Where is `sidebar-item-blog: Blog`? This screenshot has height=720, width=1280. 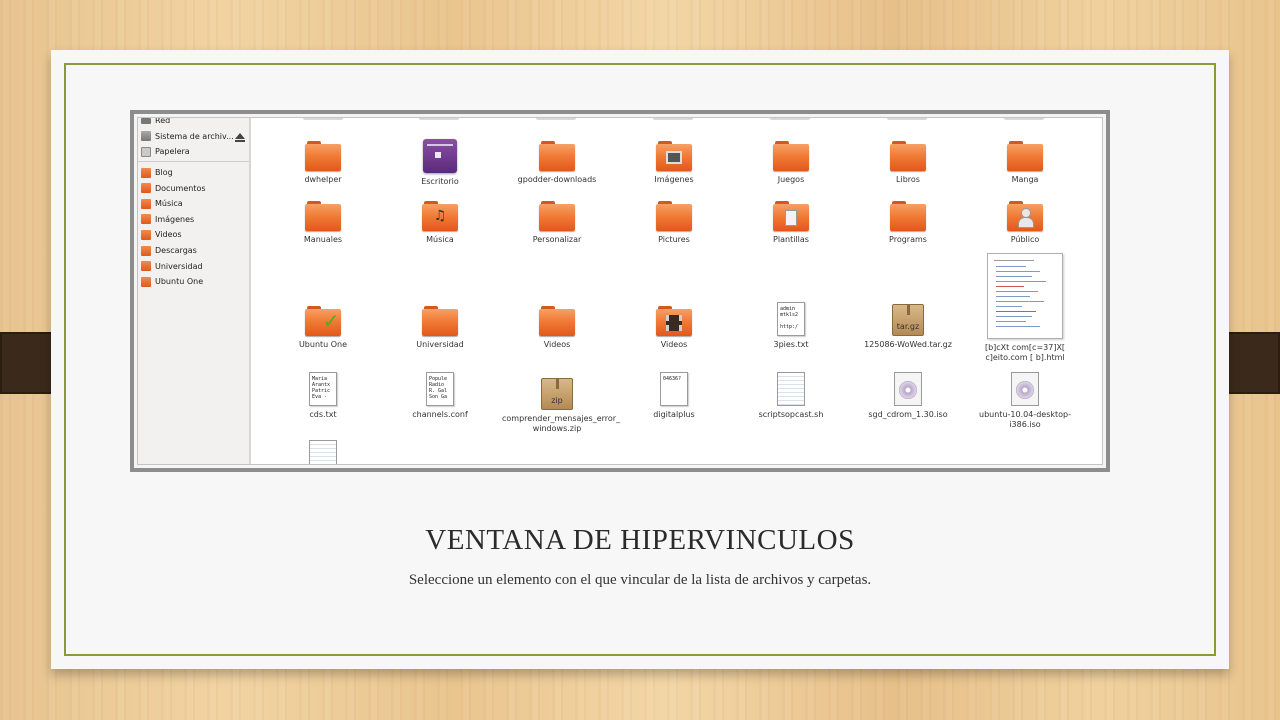
sidebar-item-blog: Blog is located at coordinates (193, 173).